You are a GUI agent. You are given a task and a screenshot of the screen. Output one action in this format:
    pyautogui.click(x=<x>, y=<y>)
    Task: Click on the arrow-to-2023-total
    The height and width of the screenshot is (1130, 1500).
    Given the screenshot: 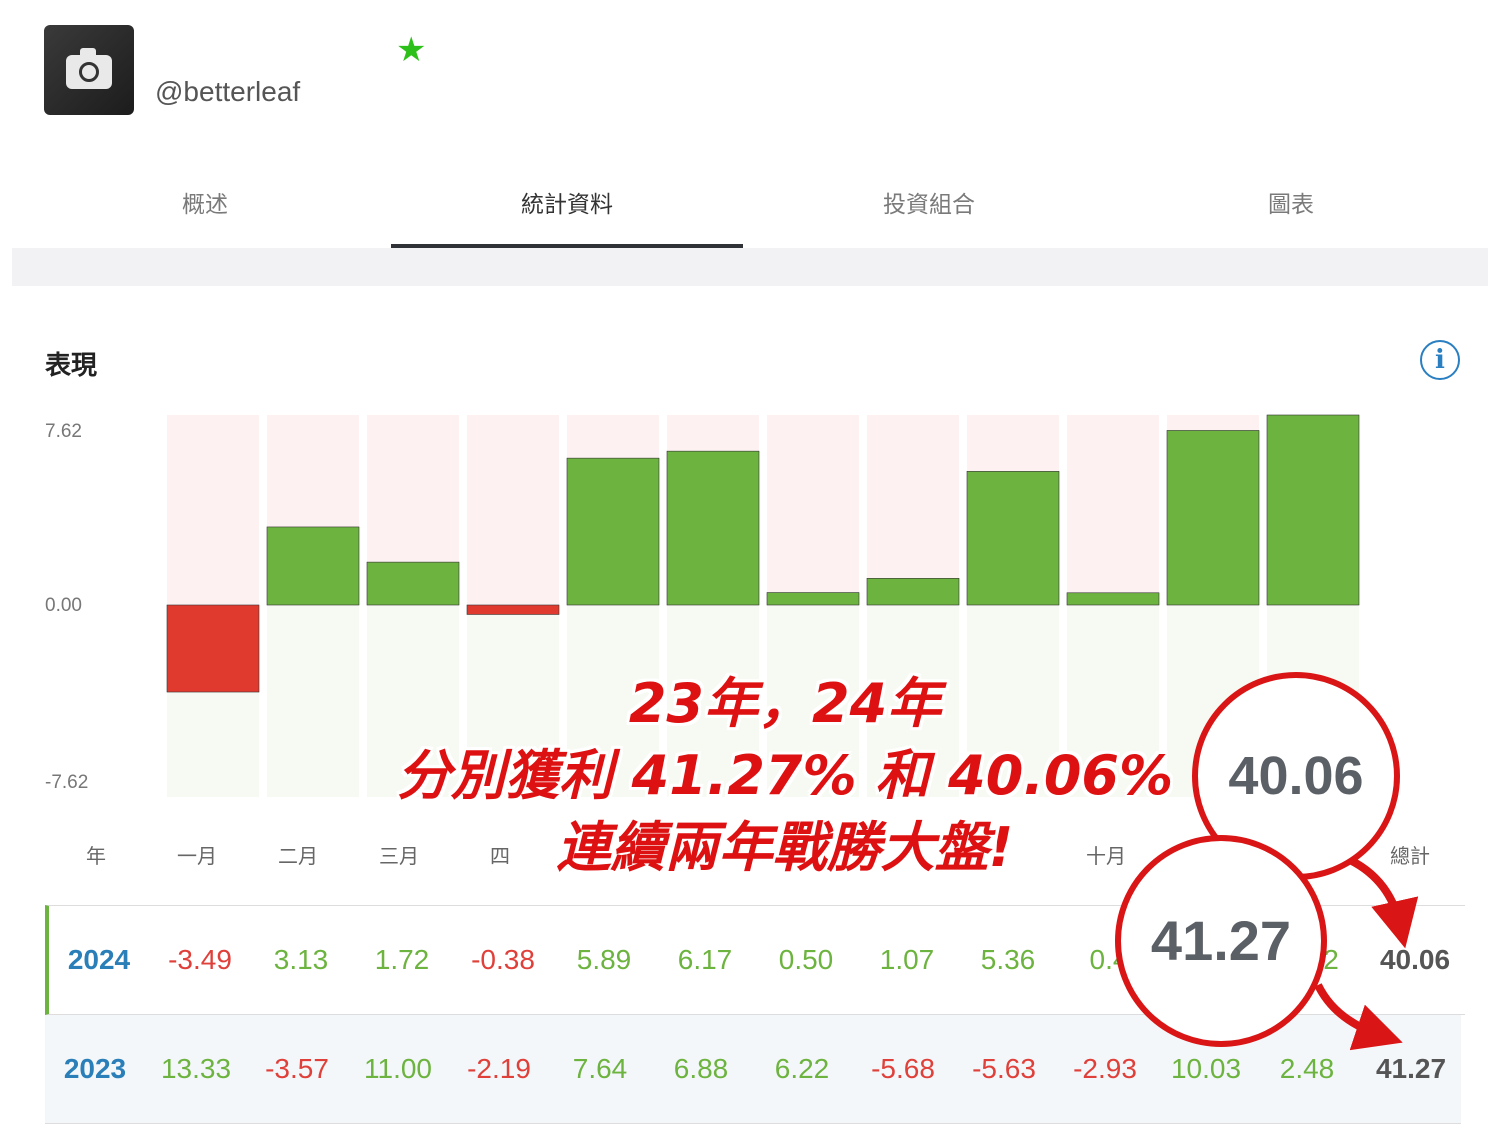 What is the action you would take?
    pyautogui.click(x=1358, y=1017)
    